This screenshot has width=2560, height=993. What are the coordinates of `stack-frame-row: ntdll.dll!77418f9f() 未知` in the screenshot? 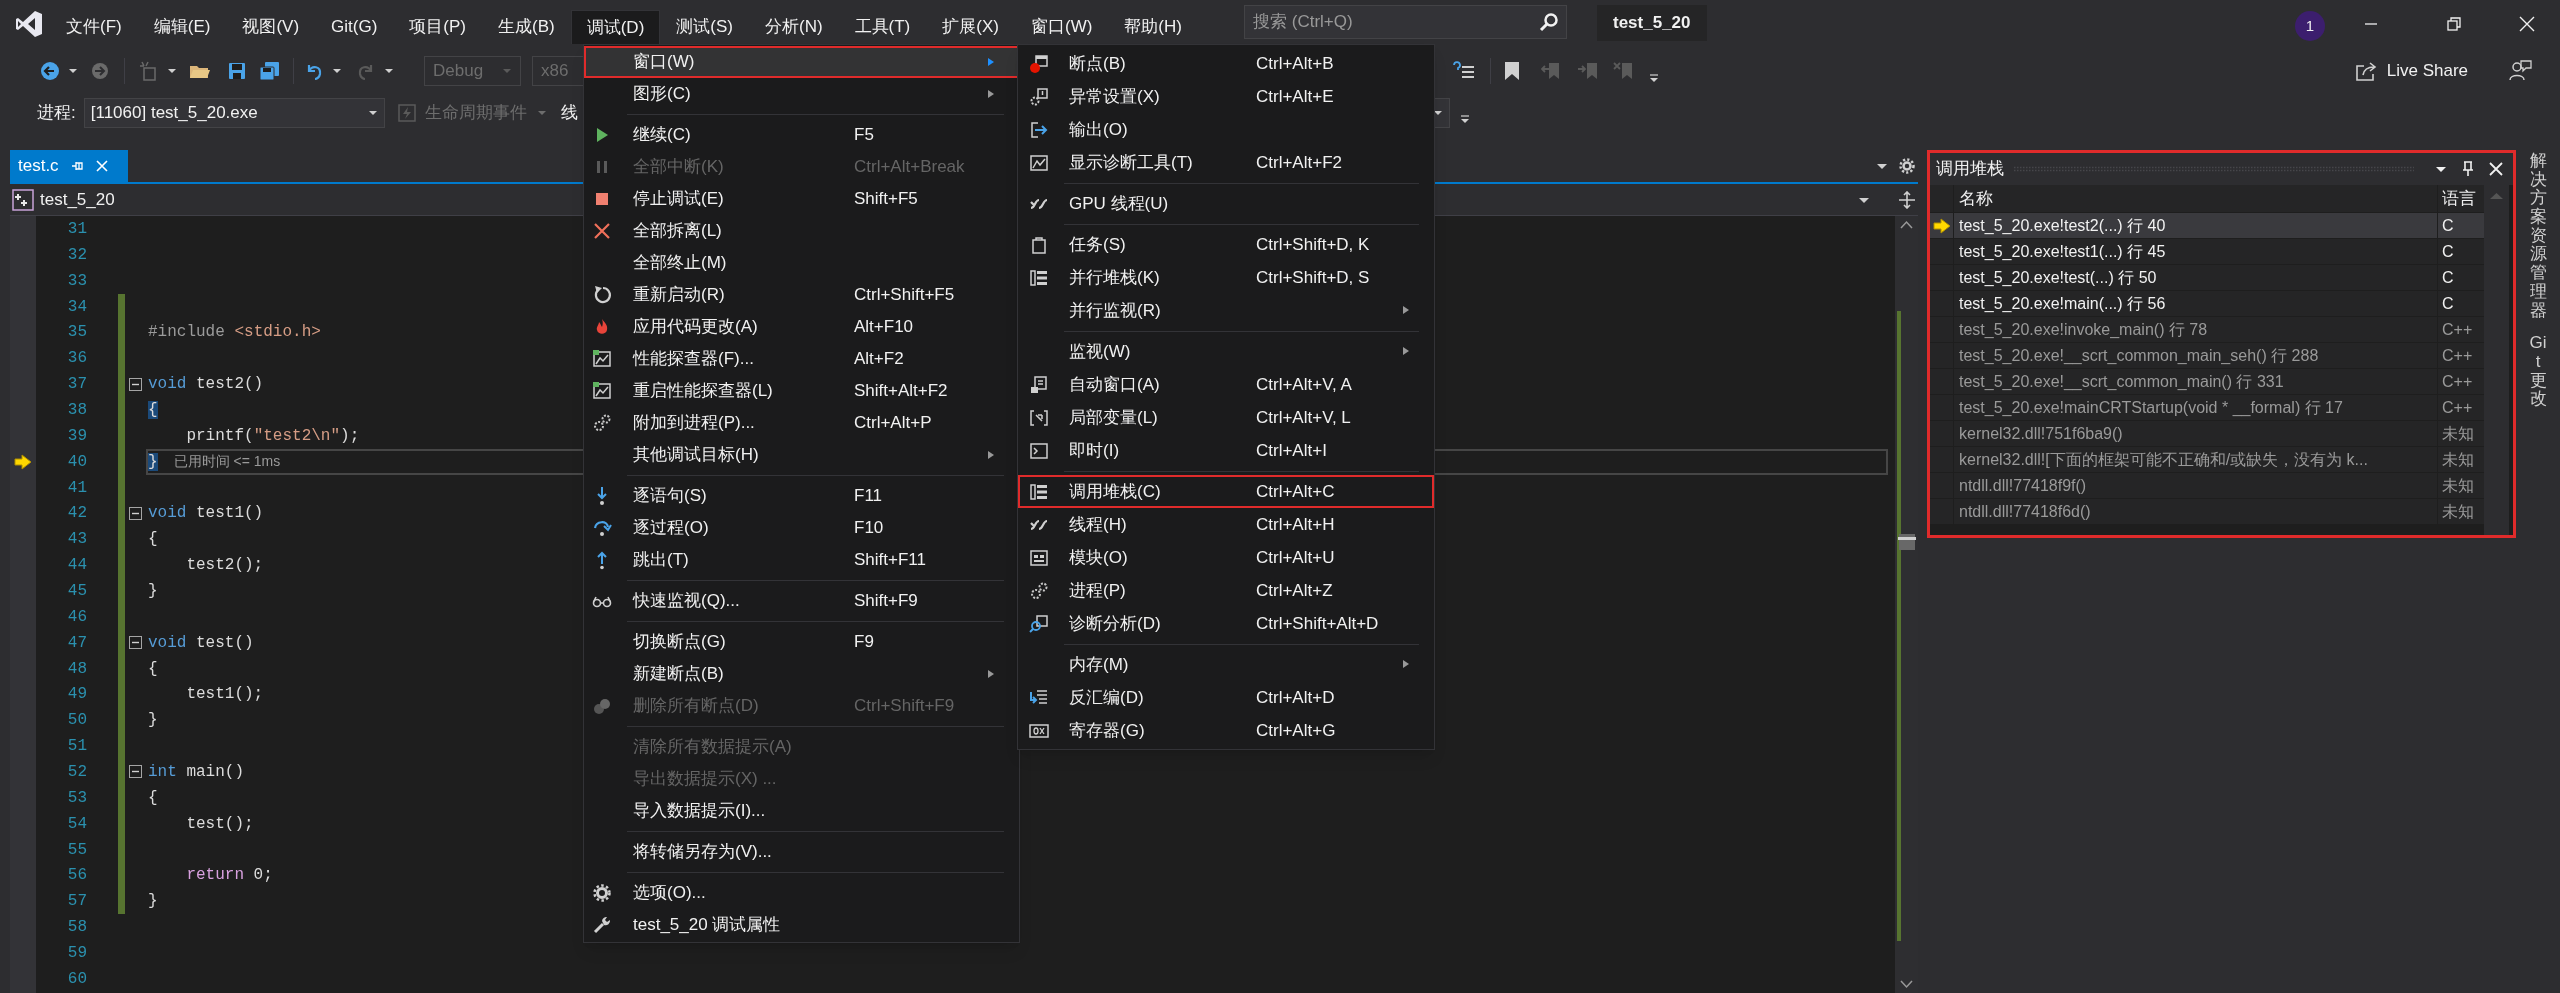 It's located at (2207, 486).